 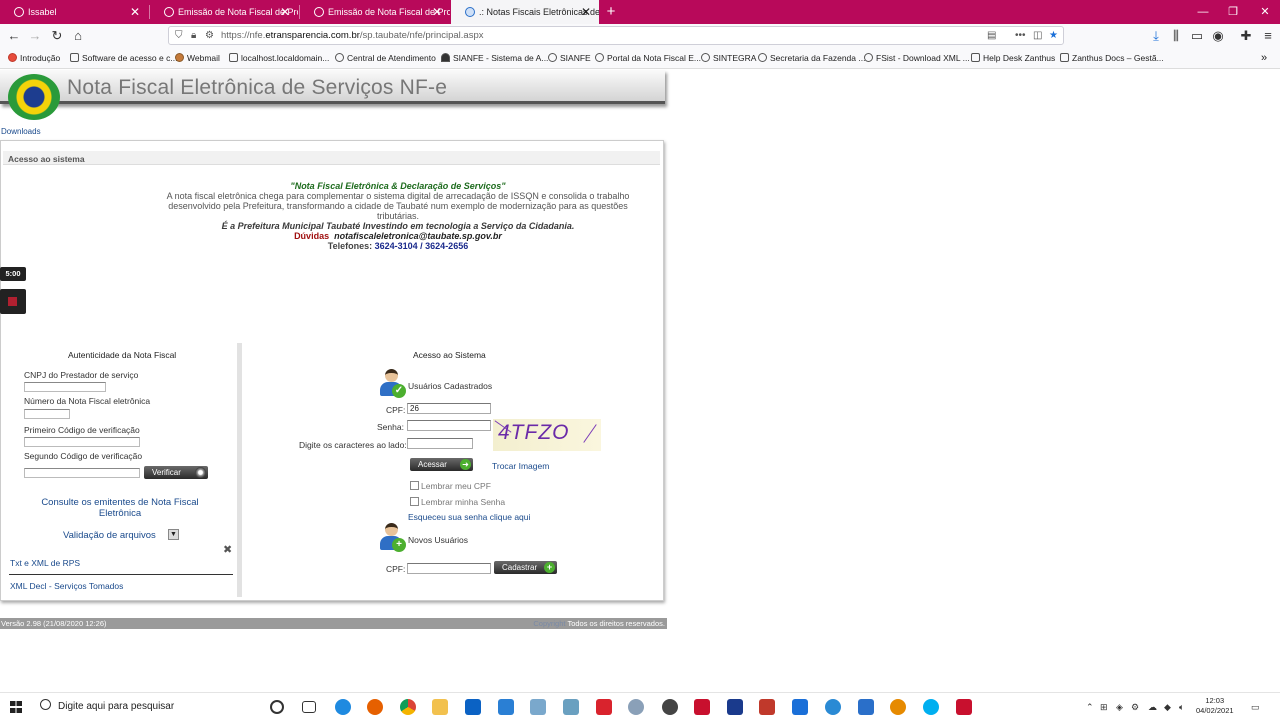 I want to click on windows-start-icon, so click(x=16, y=707).